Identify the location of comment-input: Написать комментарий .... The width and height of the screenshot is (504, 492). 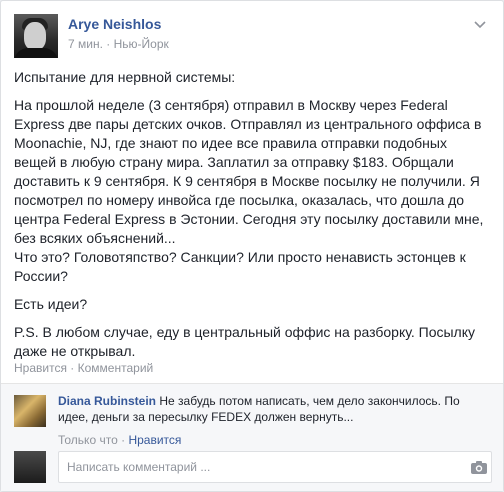
(275, 467).